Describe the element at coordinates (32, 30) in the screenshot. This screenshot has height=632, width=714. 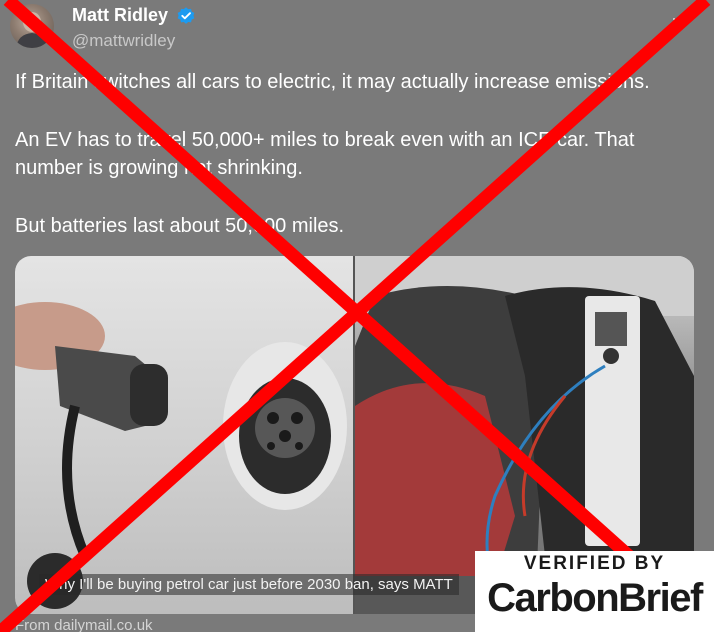
I see `avatar-photo` at that location.